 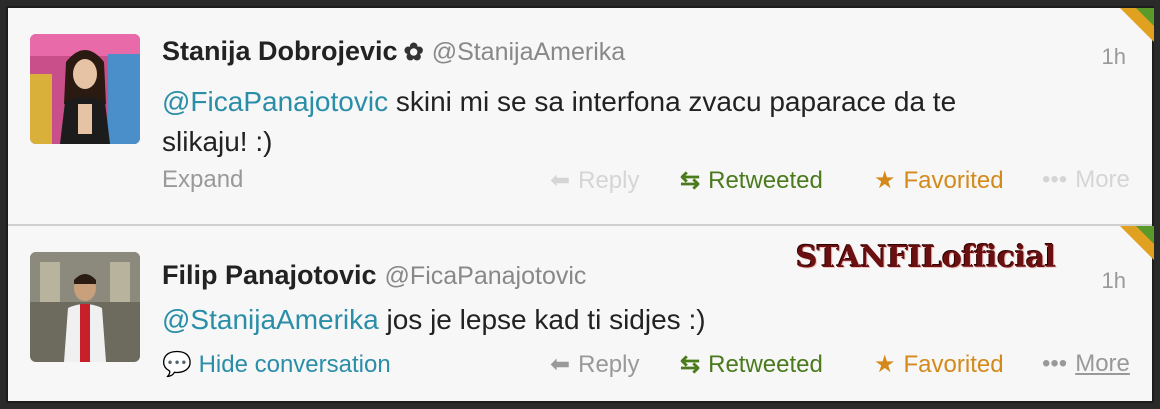 What do you see at coordinates (217, 141) in the screenshot?
I see `tweet-text-line2: slikaju! :)` at bounding box center [217, 141].